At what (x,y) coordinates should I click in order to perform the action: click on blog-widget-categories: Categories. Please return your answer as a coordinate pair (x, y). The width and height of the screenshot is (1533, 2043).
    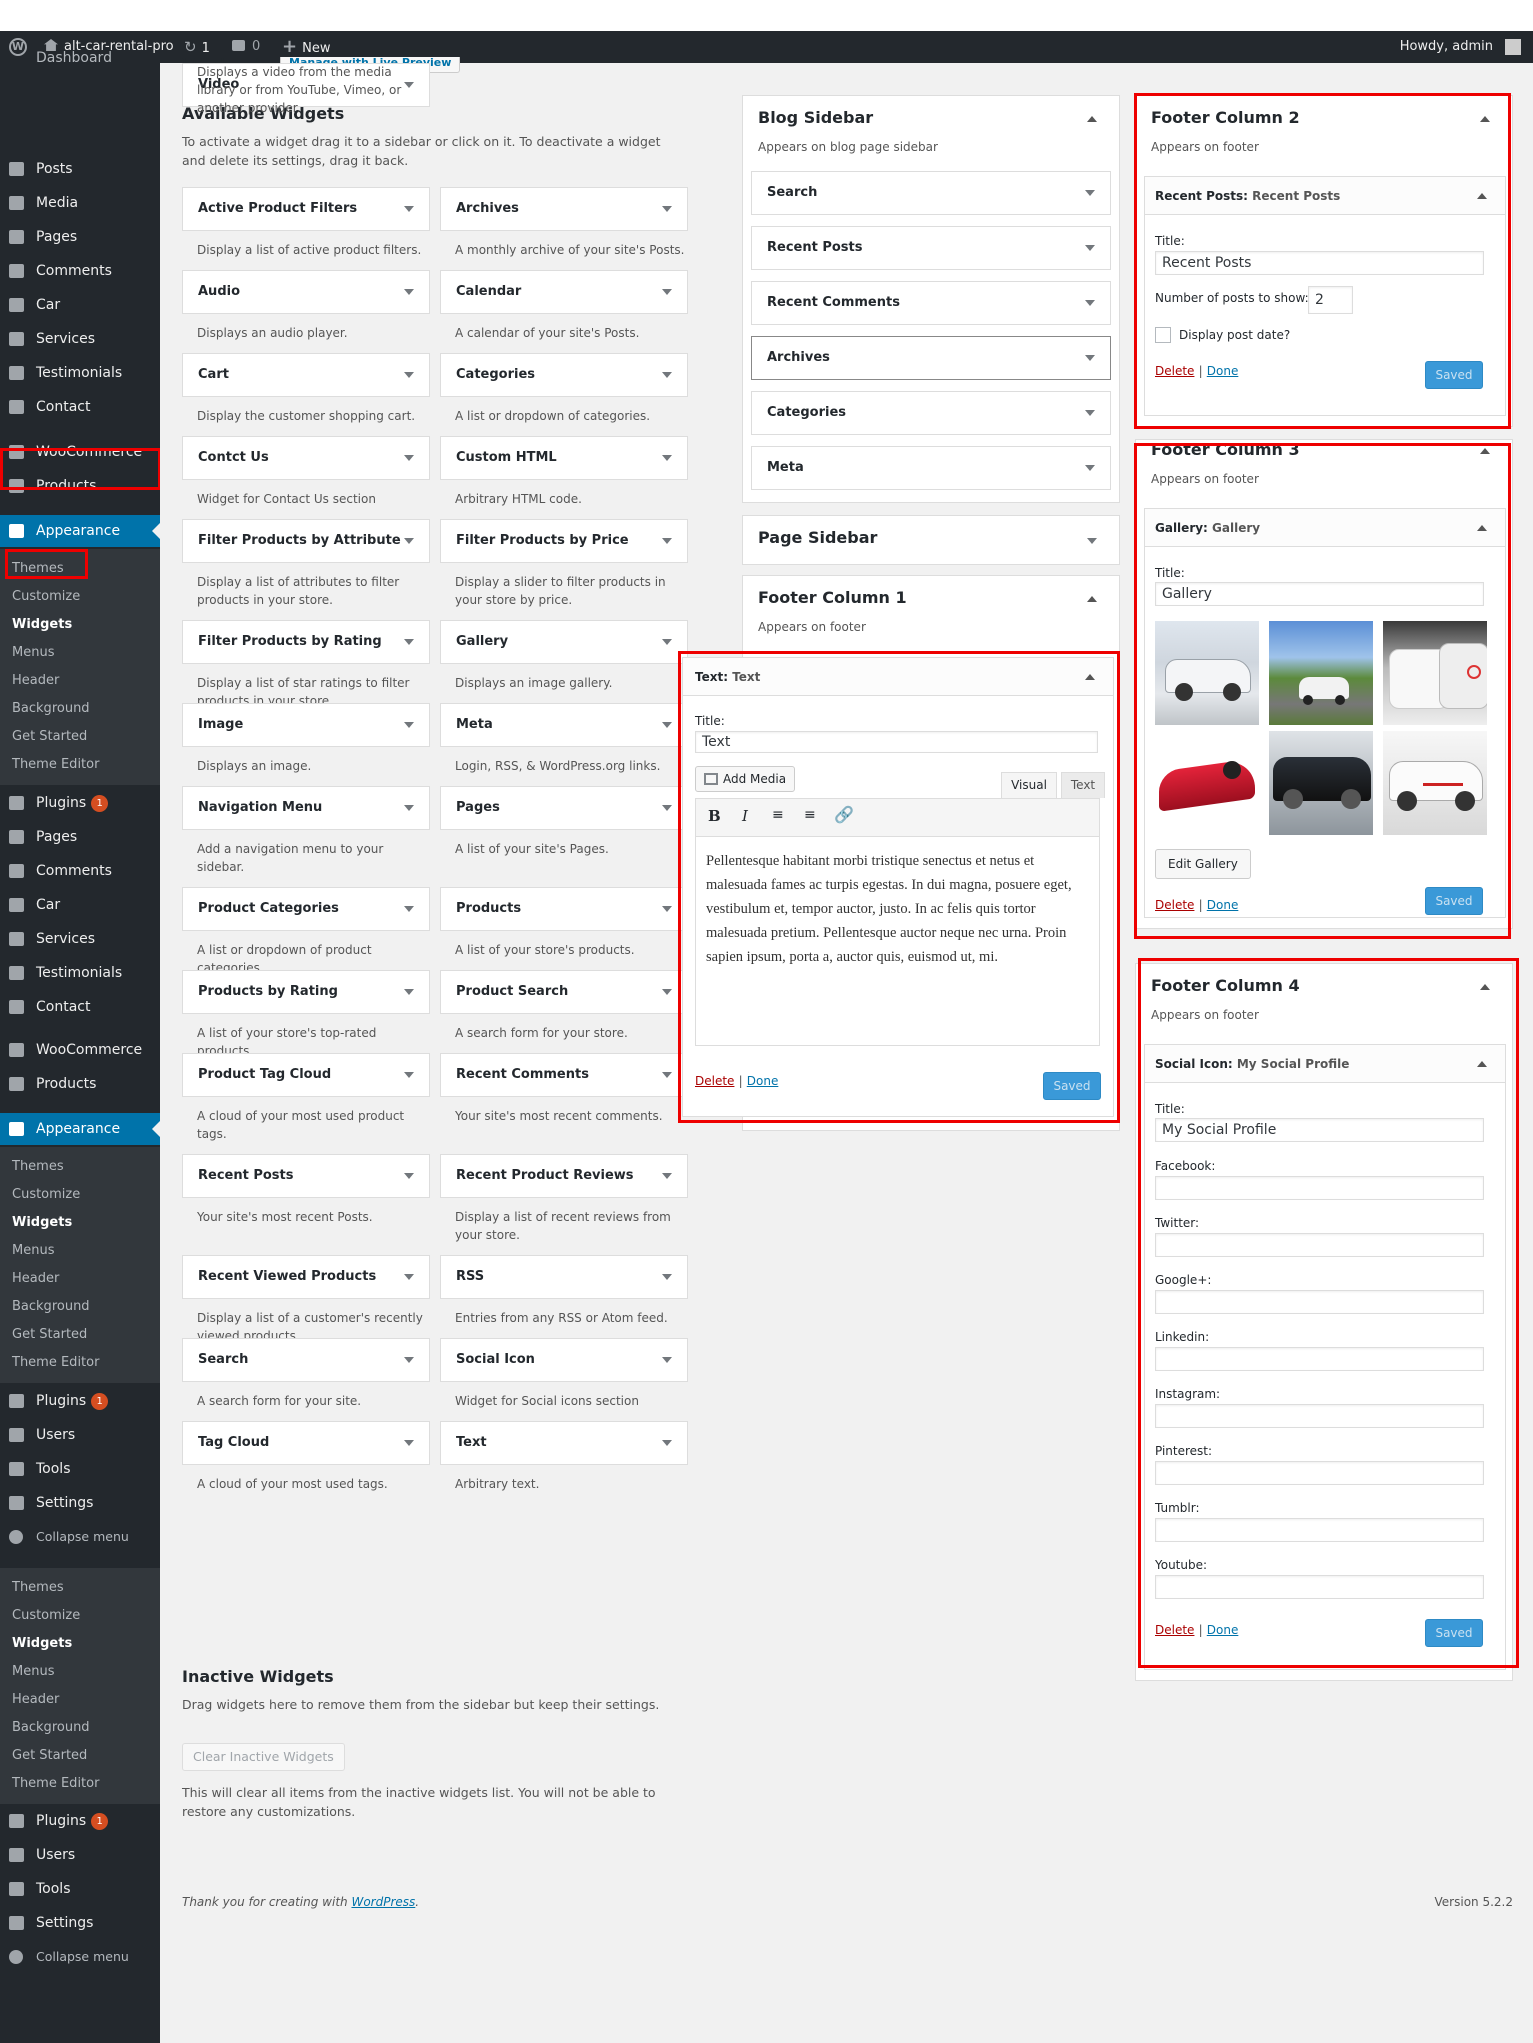
    Looking at the image, I should click on (931, 413).